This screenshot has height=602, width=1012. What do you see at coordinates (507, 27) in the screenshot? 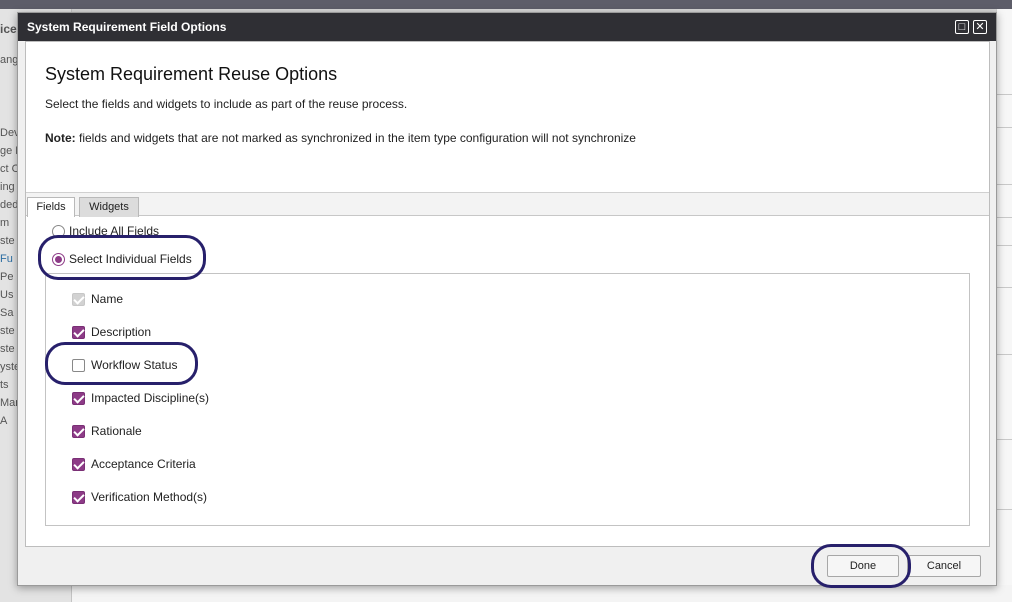
I see `dialog-titlebar: System Requirement Field Options □ ✕` at bounding box center [507, 27].